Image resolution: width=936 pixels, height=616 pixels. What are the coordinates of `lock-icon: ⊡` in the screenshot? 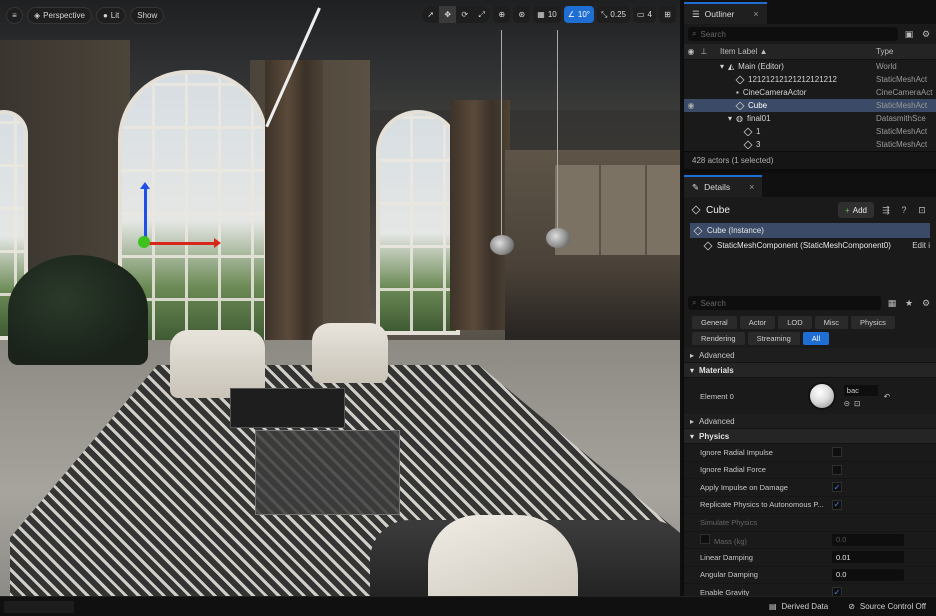 It's located at (922, 210).